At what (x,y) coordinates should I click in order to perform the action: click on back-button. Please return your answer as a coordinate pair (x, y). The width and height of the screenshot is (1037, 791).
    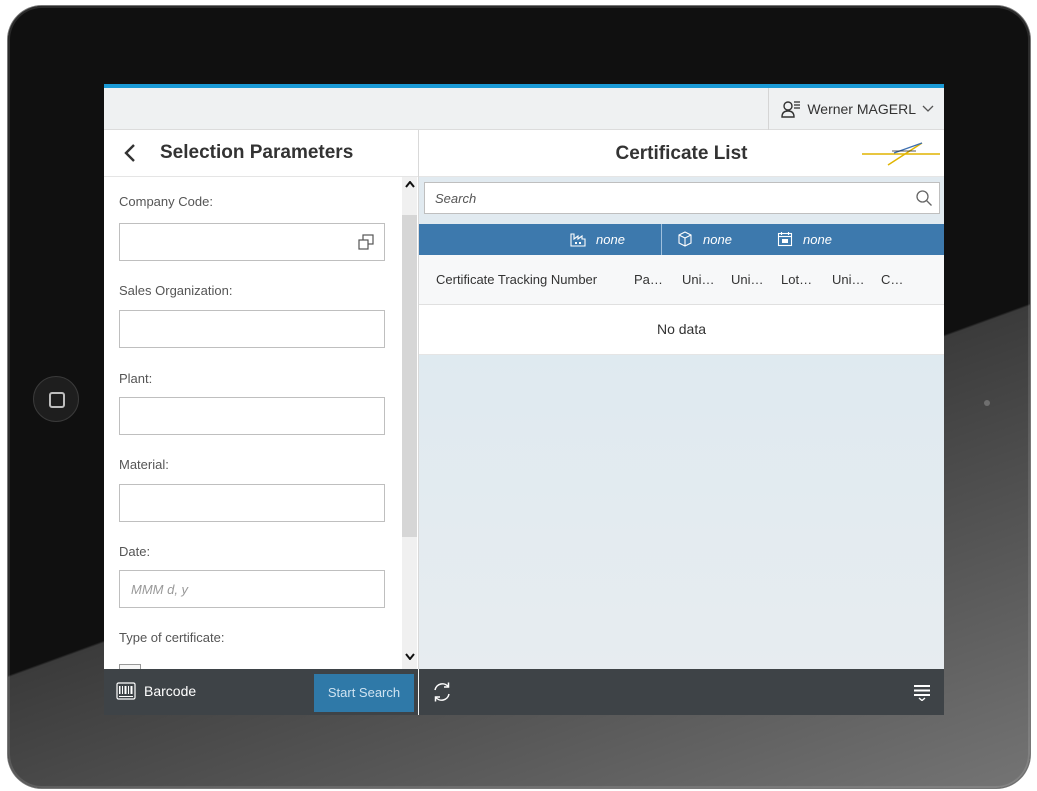
    Looking at the image, I should click on (130, 153).